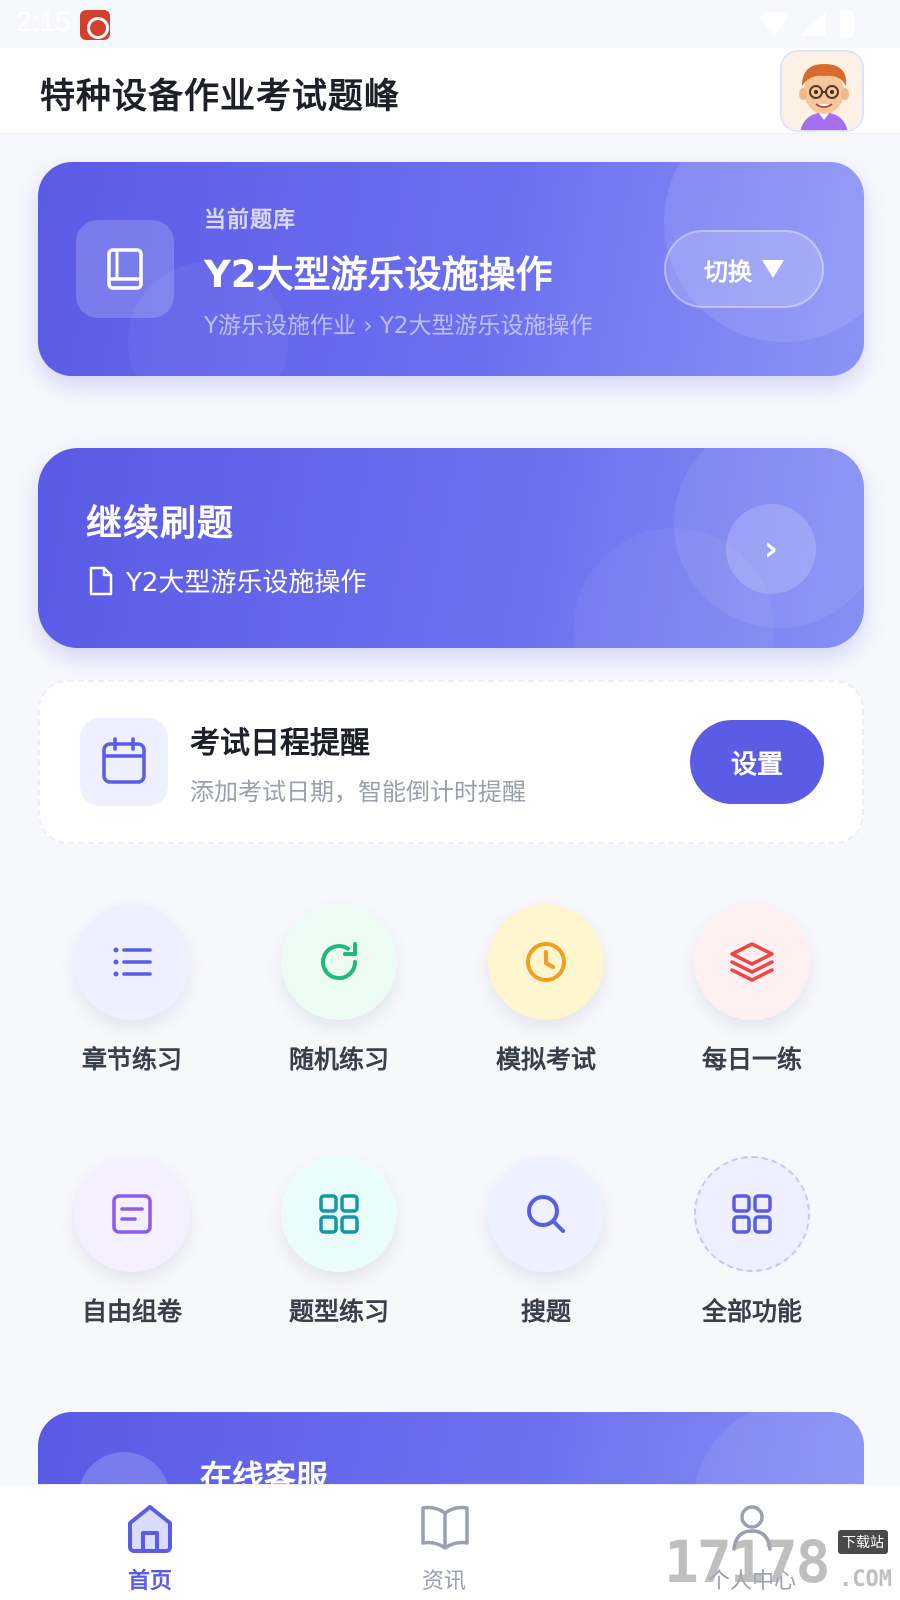 The image size is (900, 1600). I want to click on watermark-number: 17178, so click(747, 1562).